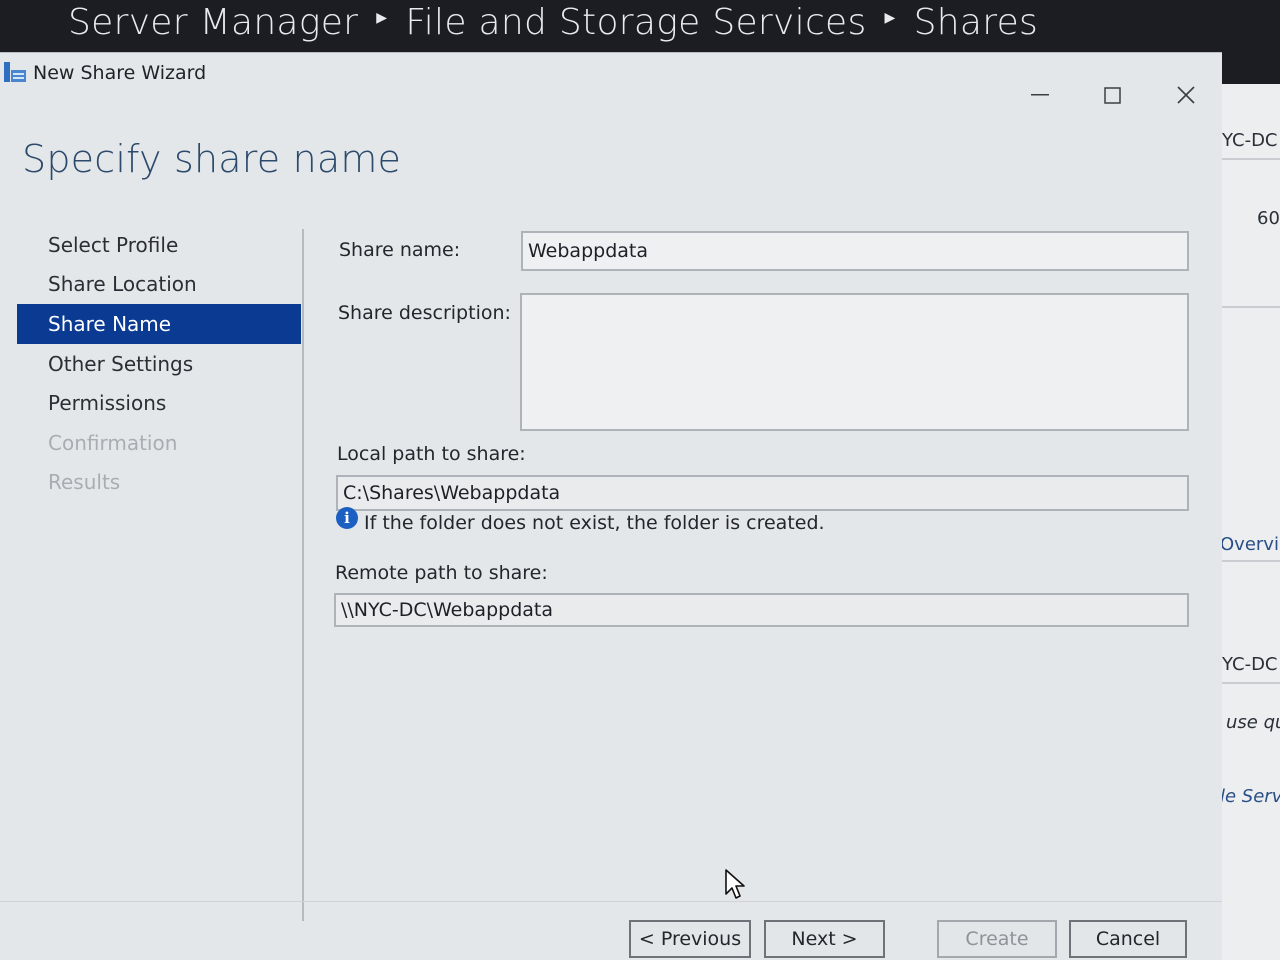 This screenshot has width=1280, height=960. I want to click on step-label: Share Location, so click(122, 284).